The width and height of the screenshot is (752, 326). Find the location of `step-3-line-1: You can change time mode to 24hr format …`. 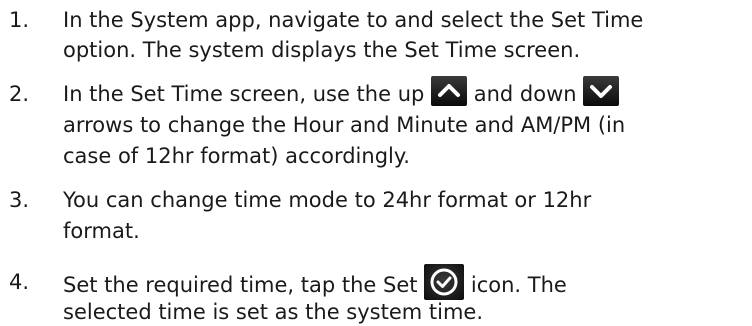

step-3-line-1: You can change time mode to 24hr format … is located at coordinates (327, 200).